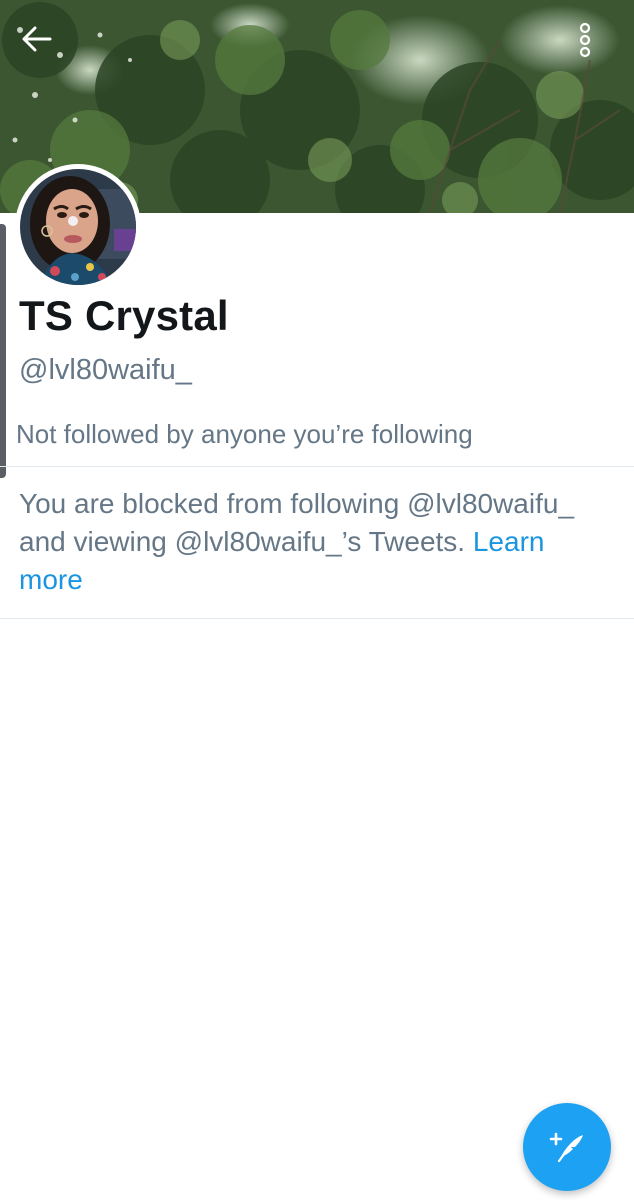 The width and height of the screenshot is (634, 1200). Describe the element at coordinates (37, 39) in the screenshot. I see `arrow-left-icon` at that location.